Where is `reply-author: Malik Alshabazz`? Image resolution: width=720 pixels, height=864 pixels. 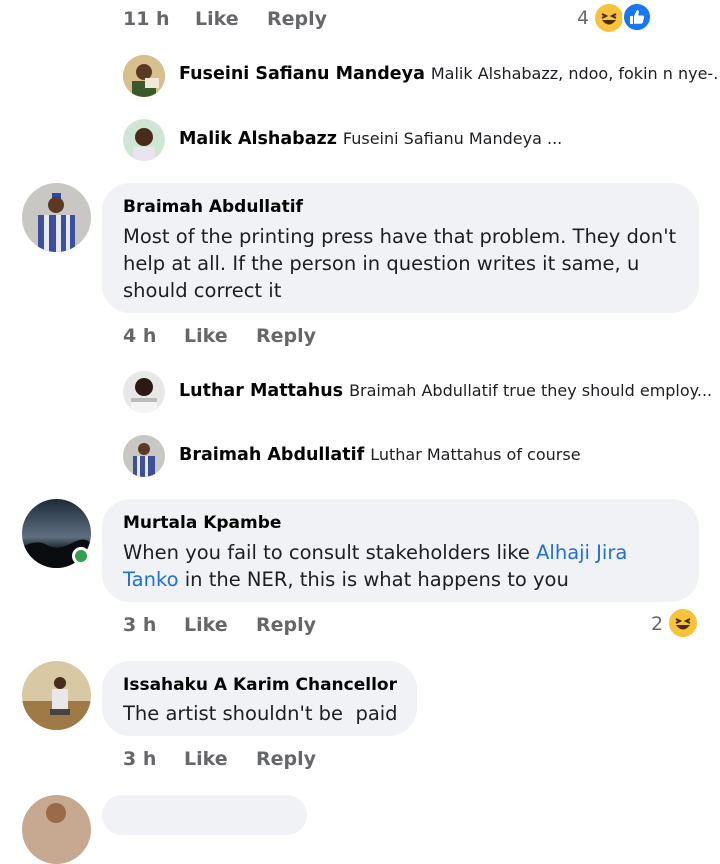
reply-author: Malik Alshabazz is located at coordinates (258, 139).